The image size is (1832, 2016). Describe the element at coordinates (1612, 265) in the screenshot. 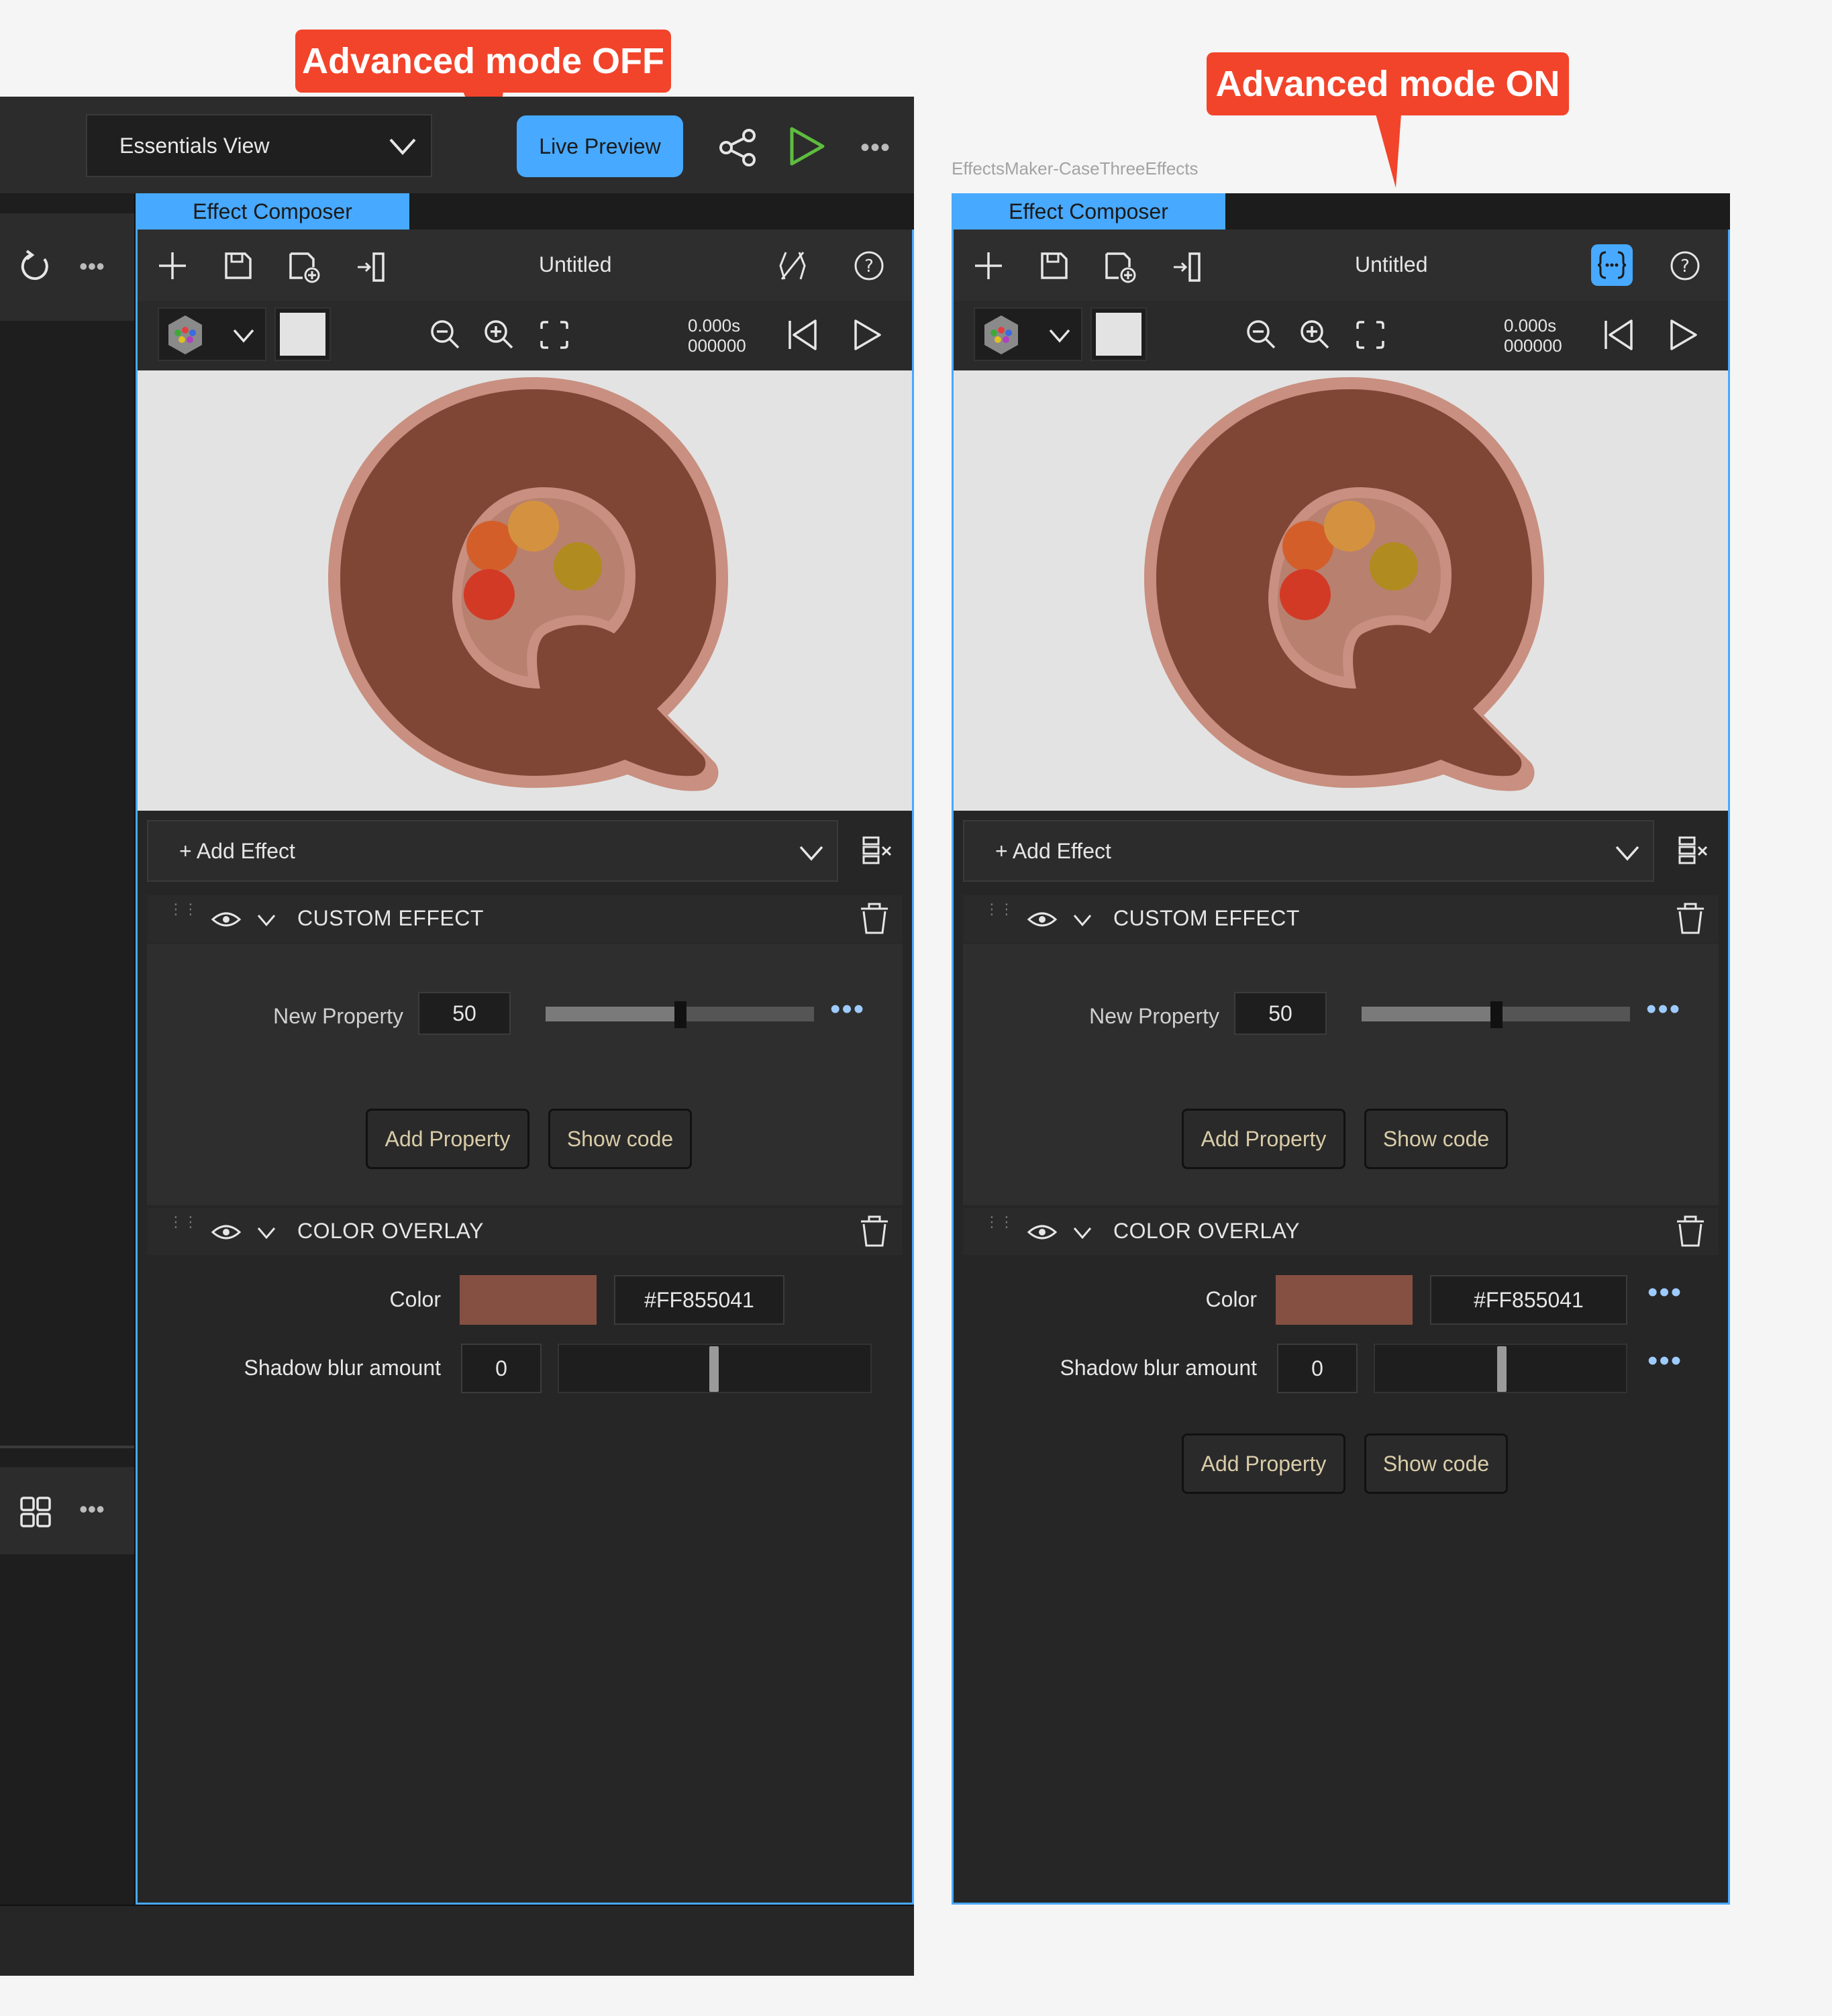

I see `code-editor-on-button` at that location.